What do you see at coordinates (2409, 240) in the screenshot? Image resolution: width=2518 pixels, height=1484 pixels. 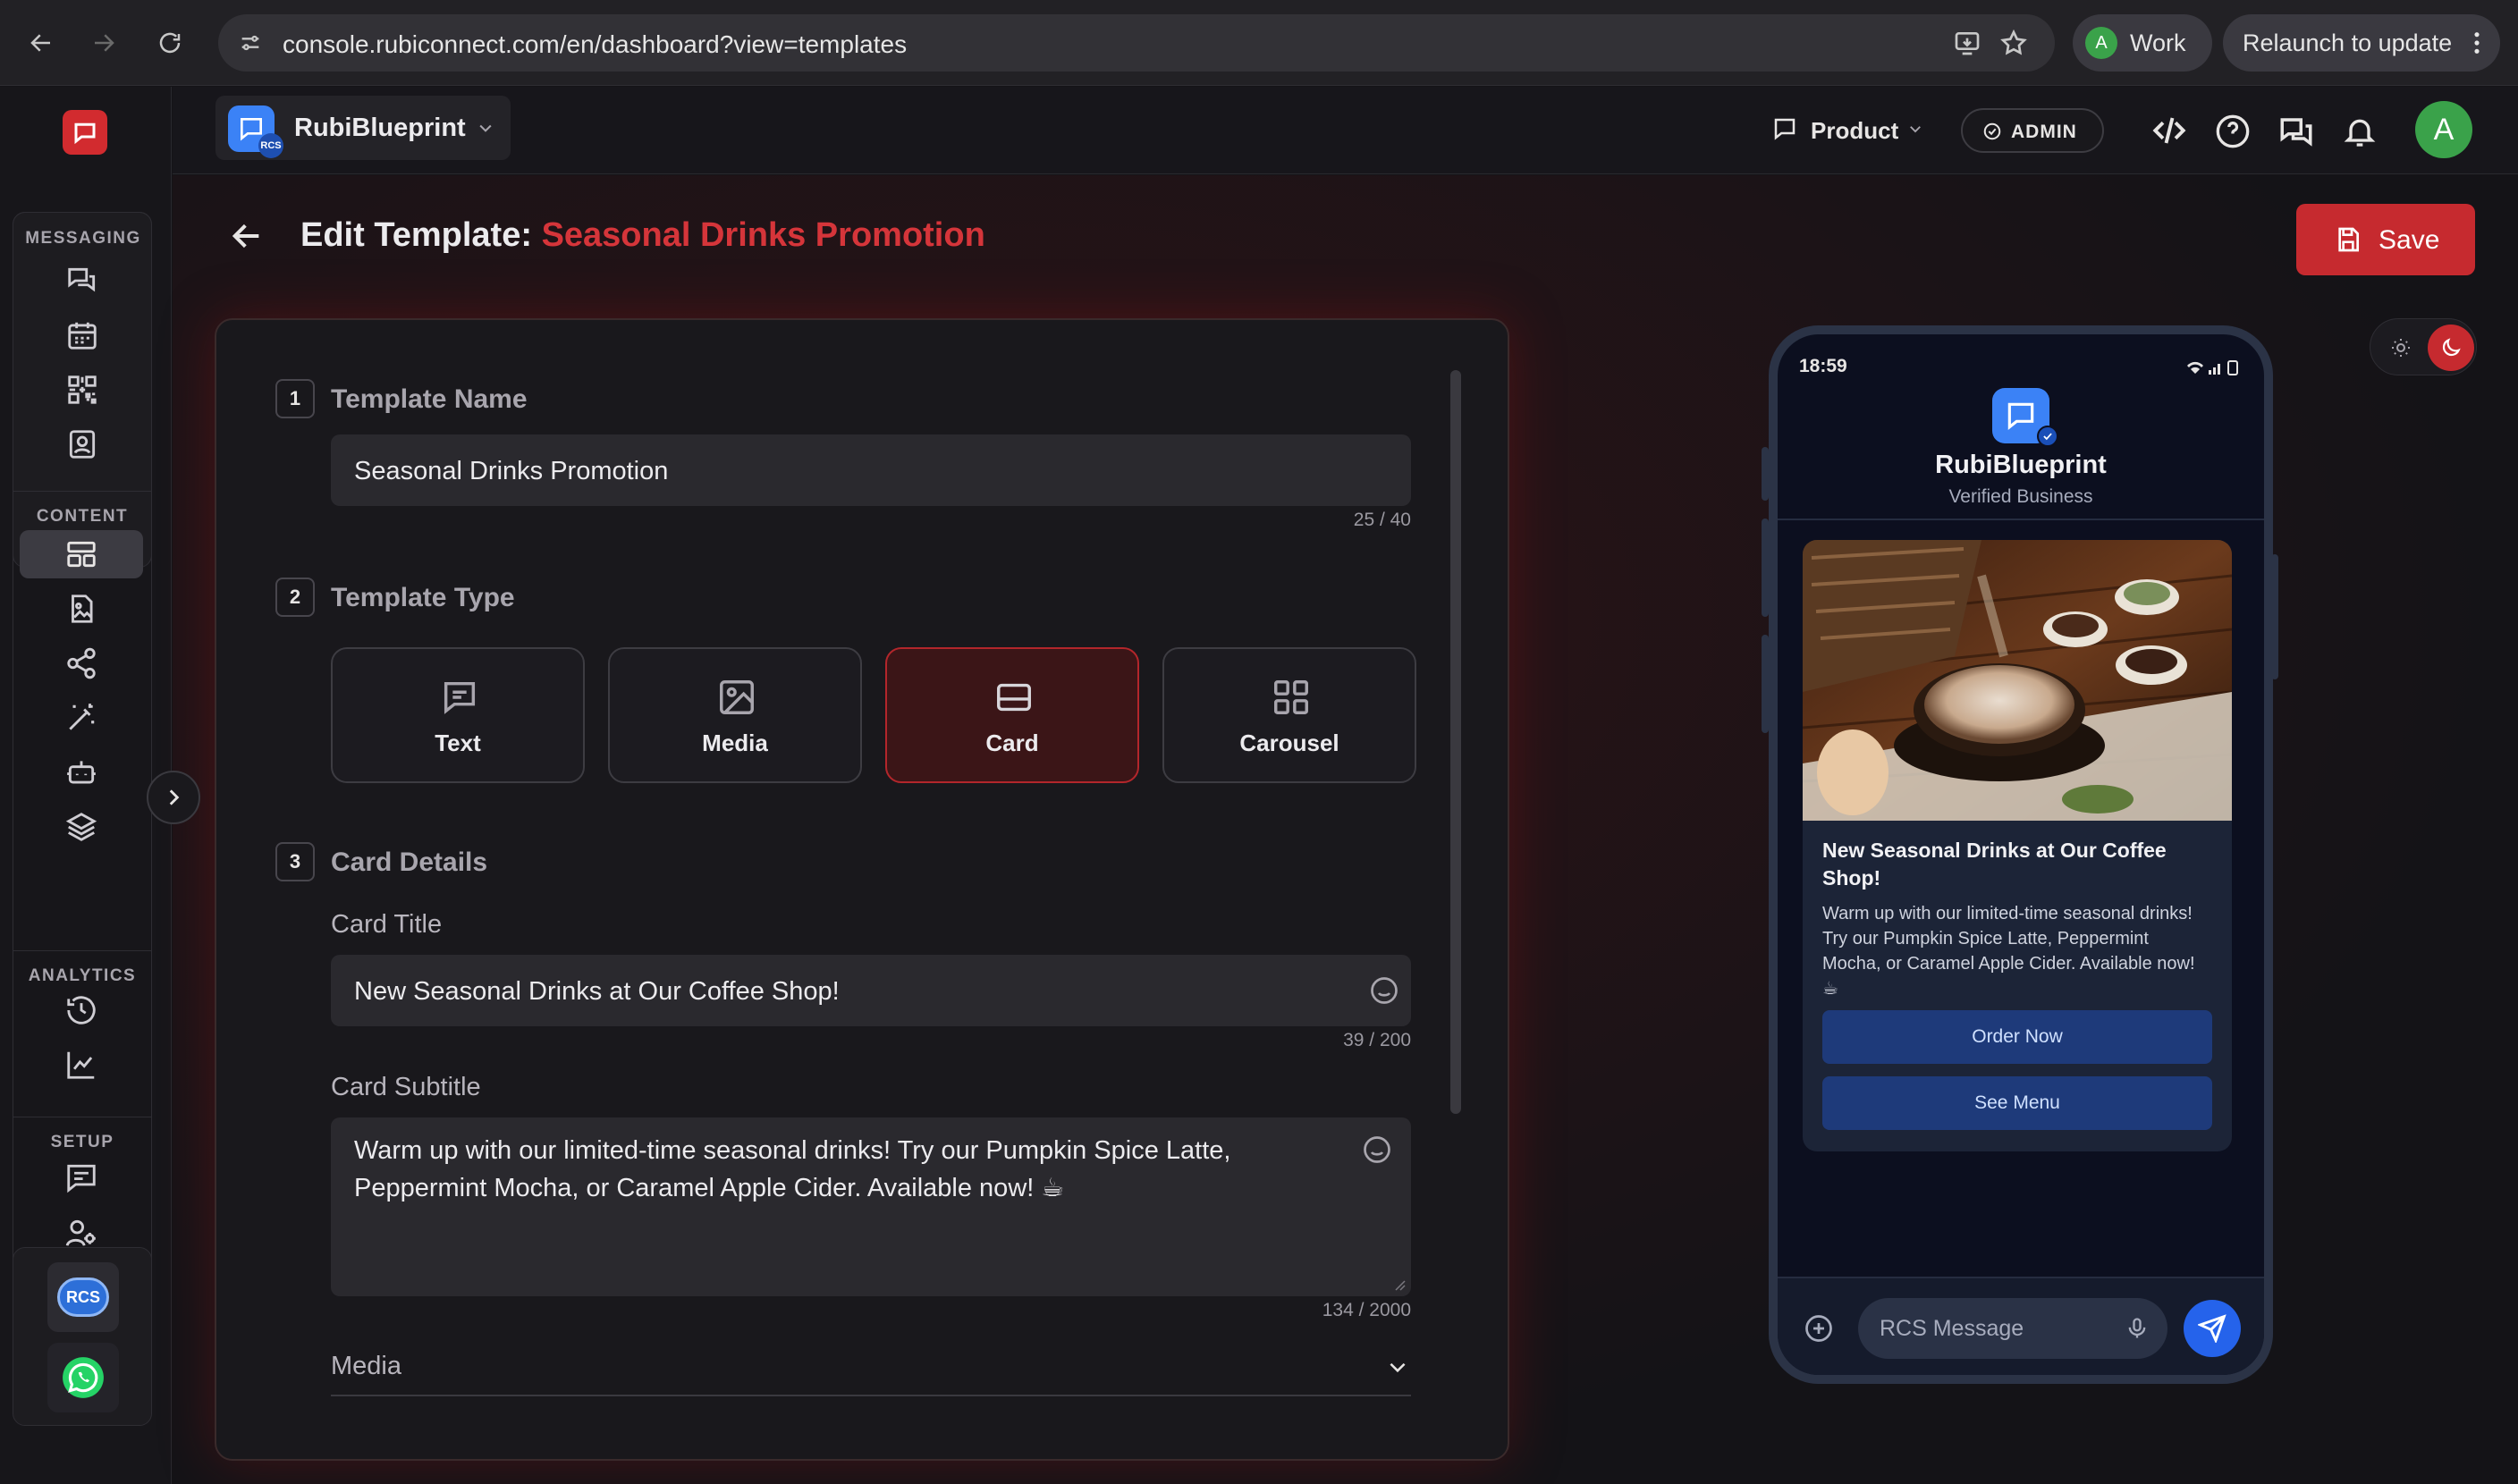 I see `save-label: Save` at bounding box center [2409, 240].